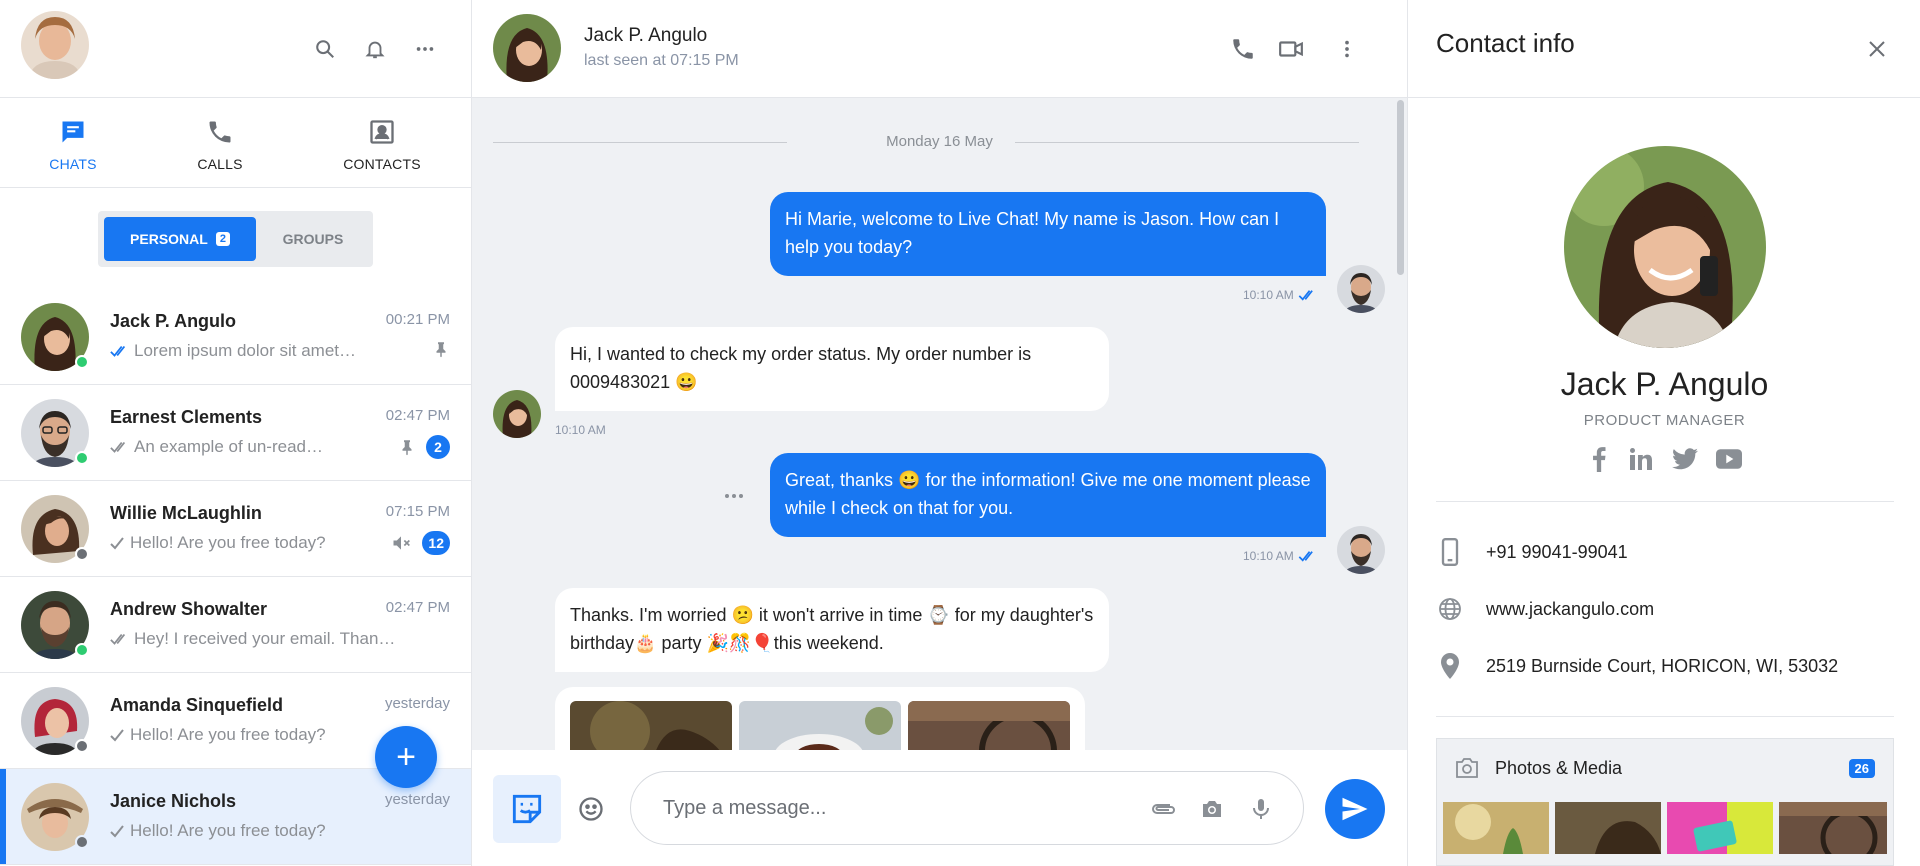  Describe the element at coordinates (382, 143) in the screenshot. I see `tab-contacts: CONTACTS` at that location.